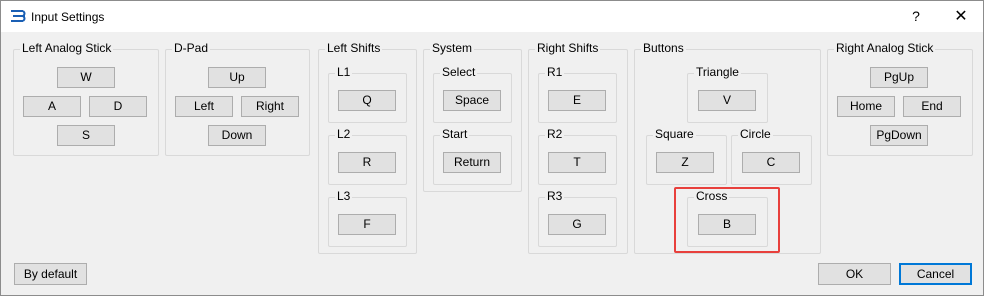  I want to click on right-analog-down-button: PgDown, so click(899, 135).